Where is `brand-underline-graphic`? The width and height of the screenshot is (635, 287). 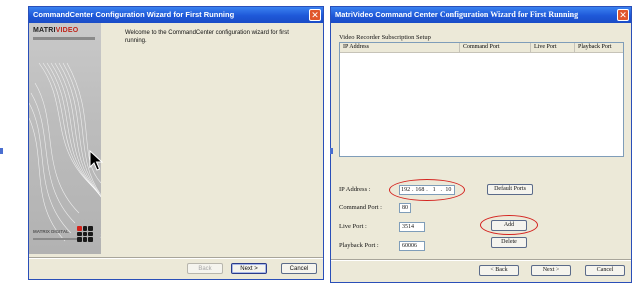
brand-underline-graphic is located at coordinates (57, 239).